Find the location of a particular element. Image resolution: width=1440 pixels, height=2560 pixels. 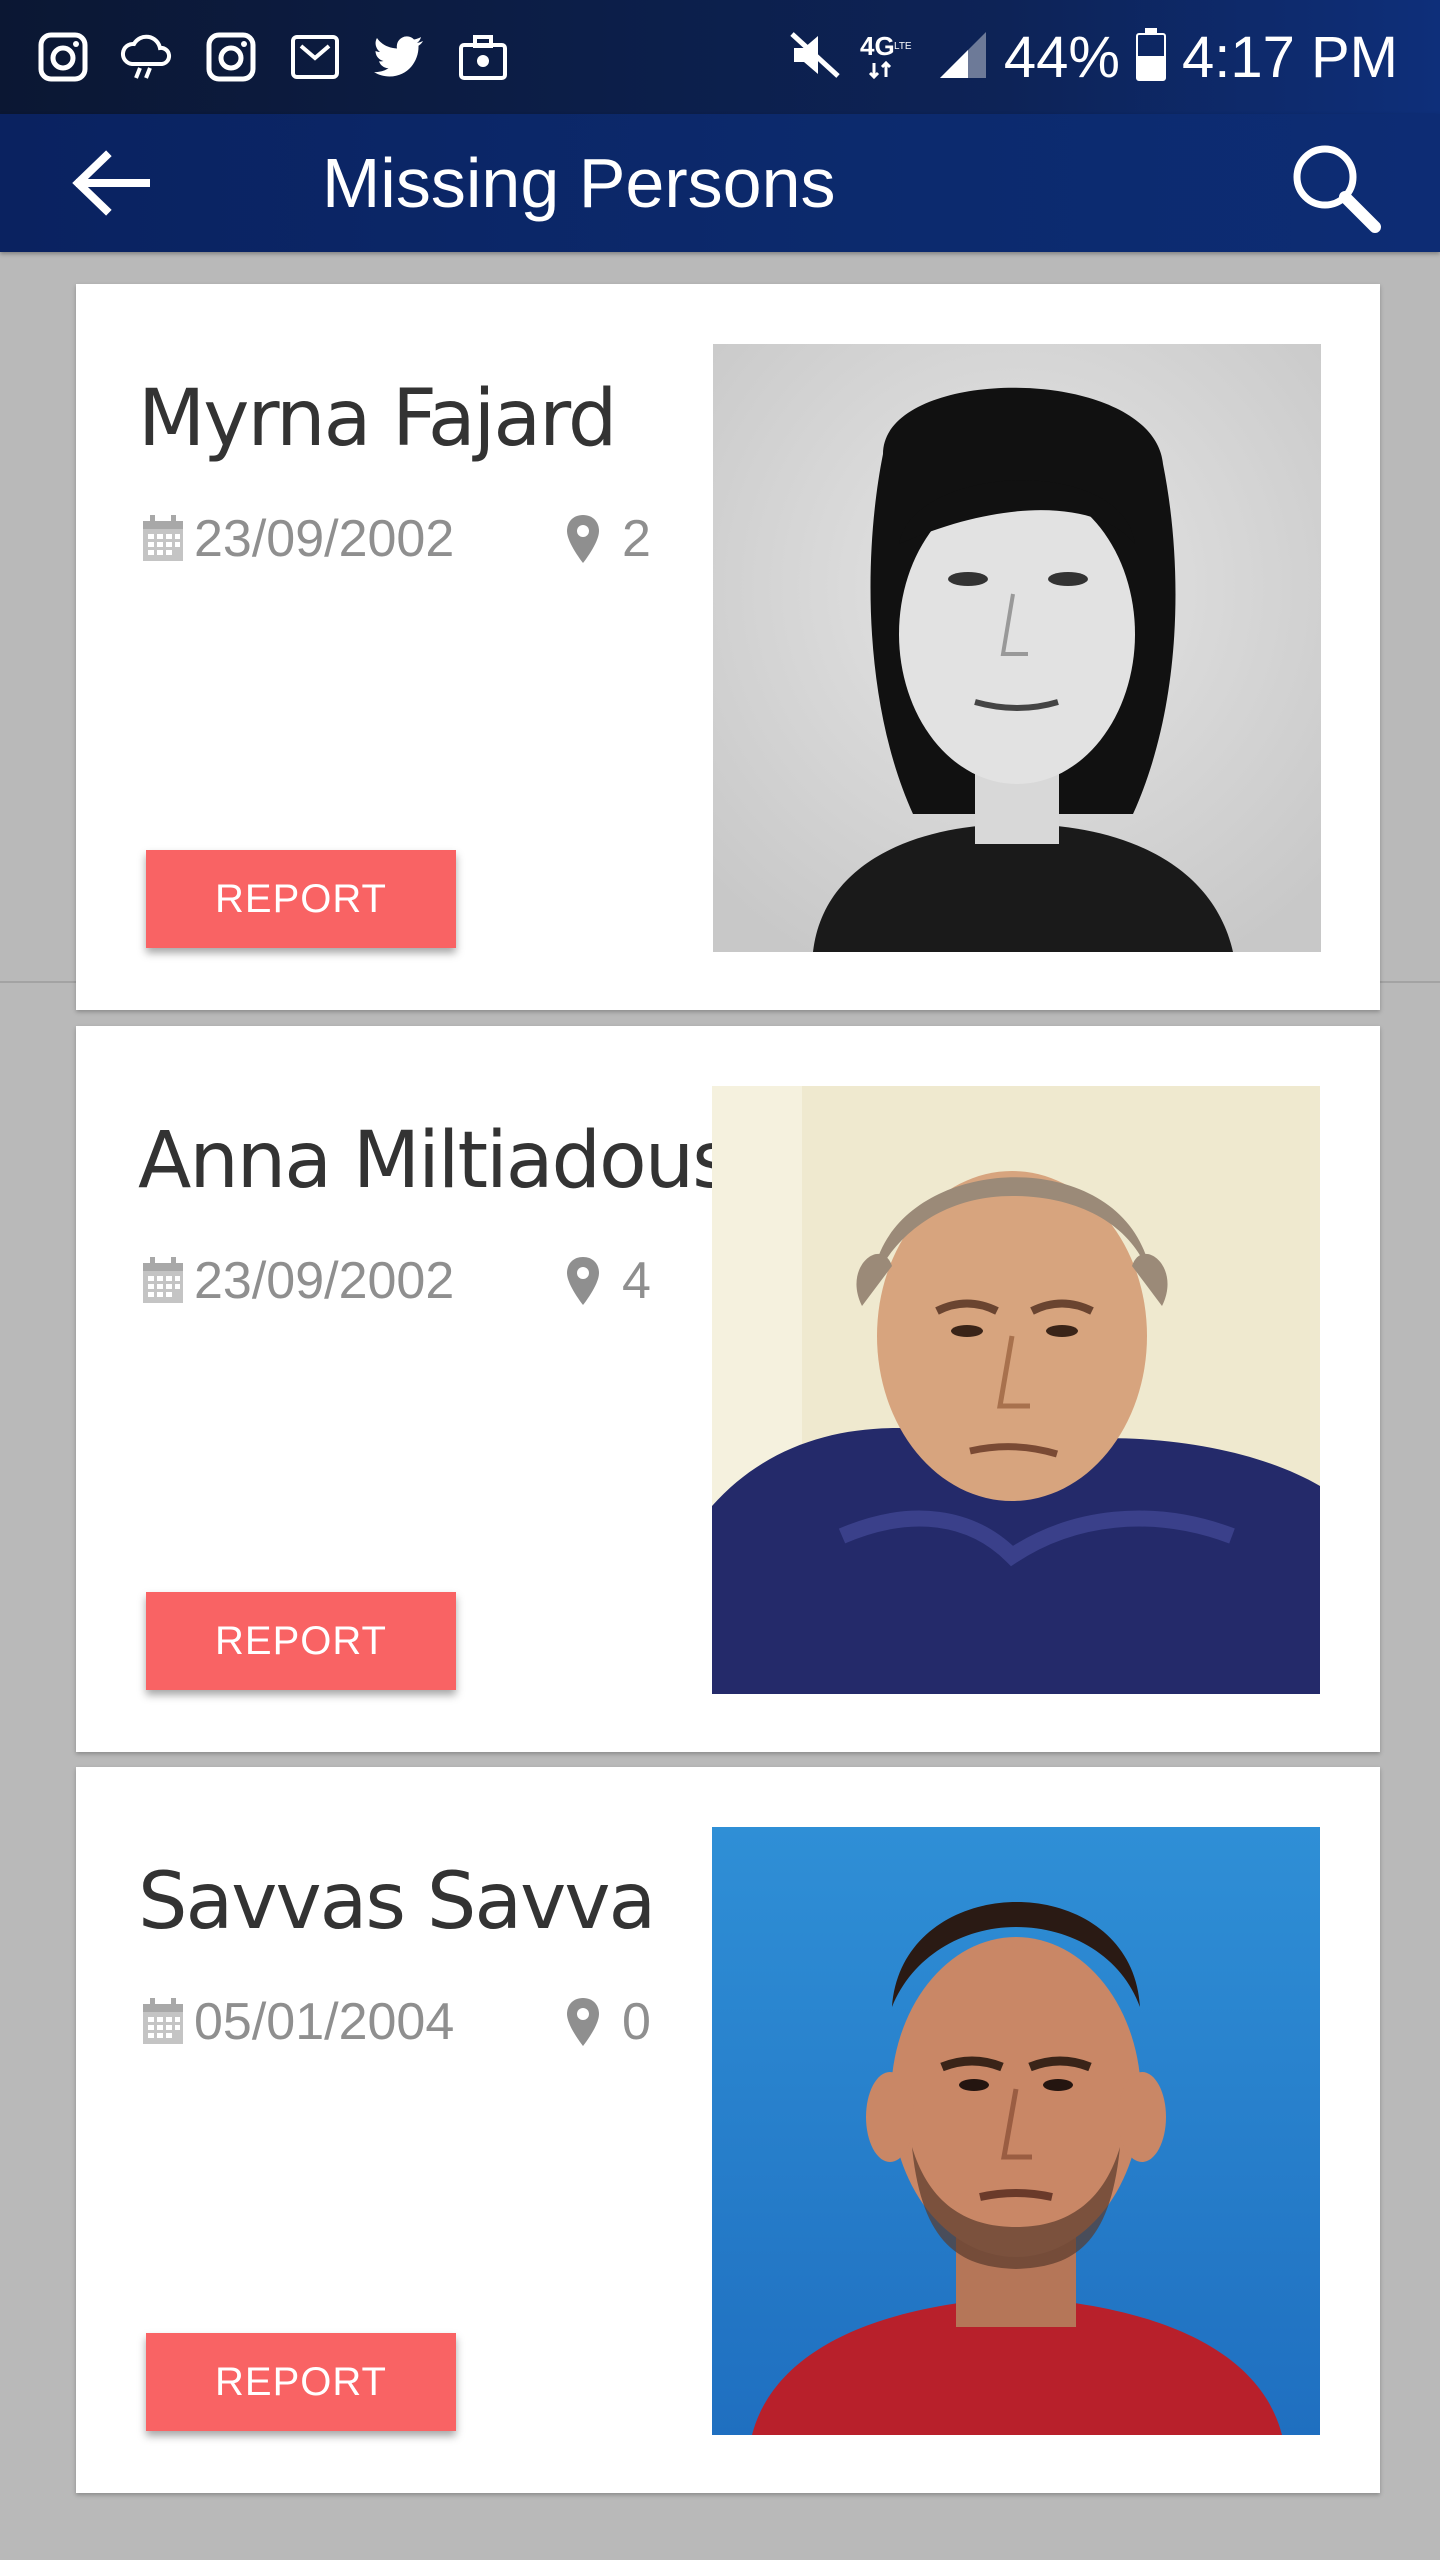

network-4g-icon: 4G LTE is located at coordinates (891, 57).